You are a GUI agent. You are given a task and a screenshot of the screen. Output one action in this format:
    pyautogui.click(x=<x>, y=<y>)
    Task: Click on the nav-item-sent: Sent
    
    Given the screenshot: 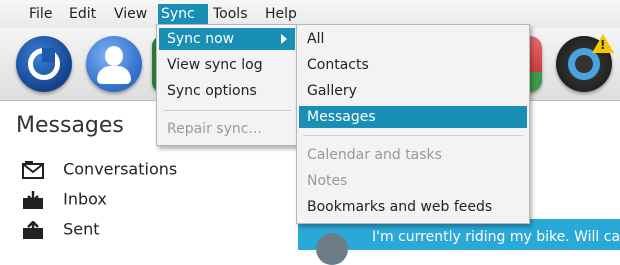 What is the action you would take?
    pyautogui.click(x=61, y=229)
    